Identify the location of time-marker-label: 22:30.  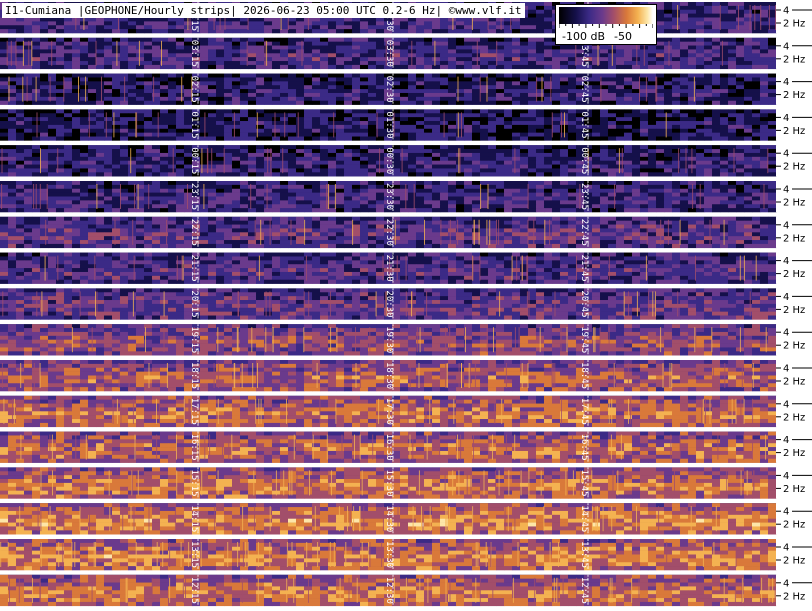
(389, 232).